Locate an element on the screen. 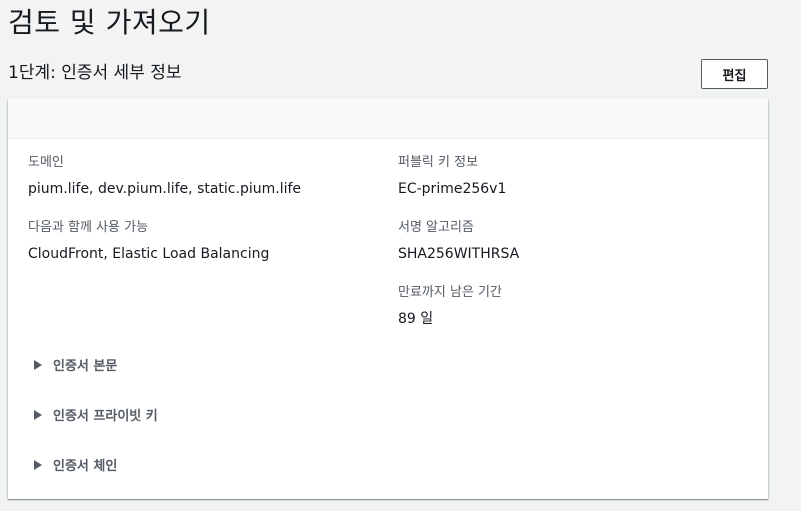  expander-certificate-private-key: 인증서 프라이빗 키 is located at coordinates (96, 414).